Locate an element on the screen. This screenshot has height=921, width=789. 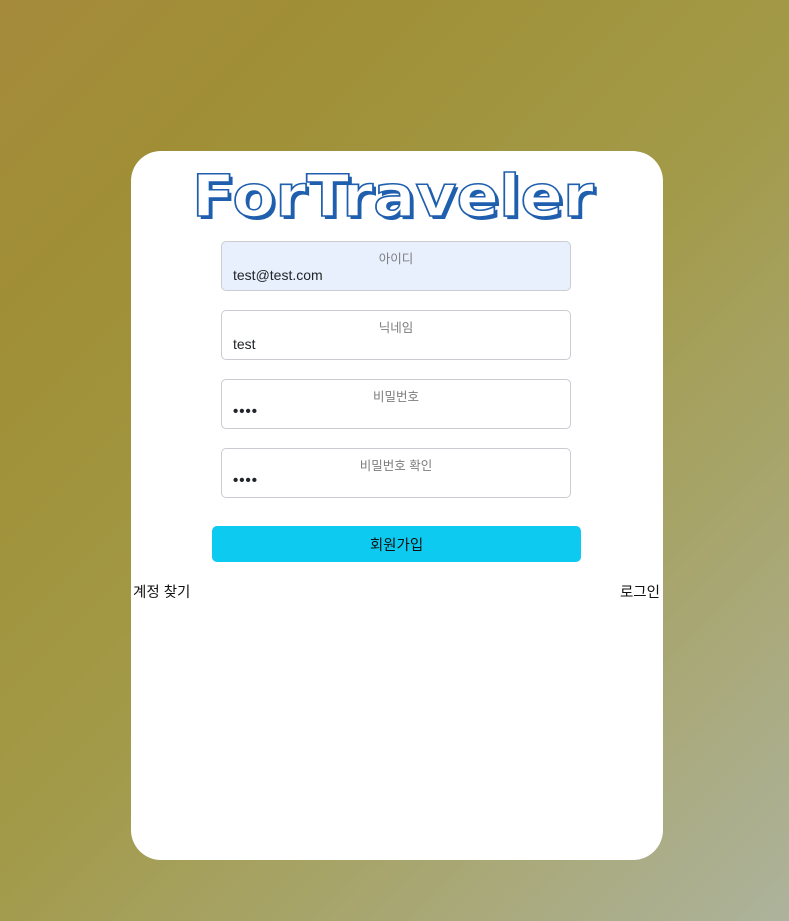
brand-logo: ForTraveler ForTraveler is located at coordinates (396, 197).